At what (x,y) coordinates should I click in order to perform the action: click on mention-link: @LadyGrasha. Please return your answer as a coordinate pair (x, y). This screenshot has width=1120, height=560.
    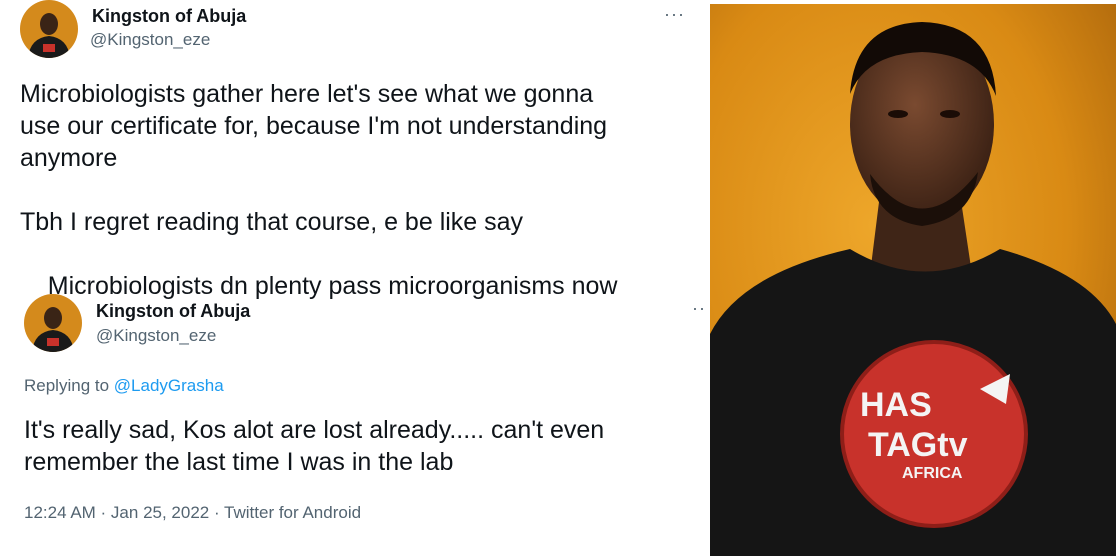
    Looking at the image, I should click on (169, 385).